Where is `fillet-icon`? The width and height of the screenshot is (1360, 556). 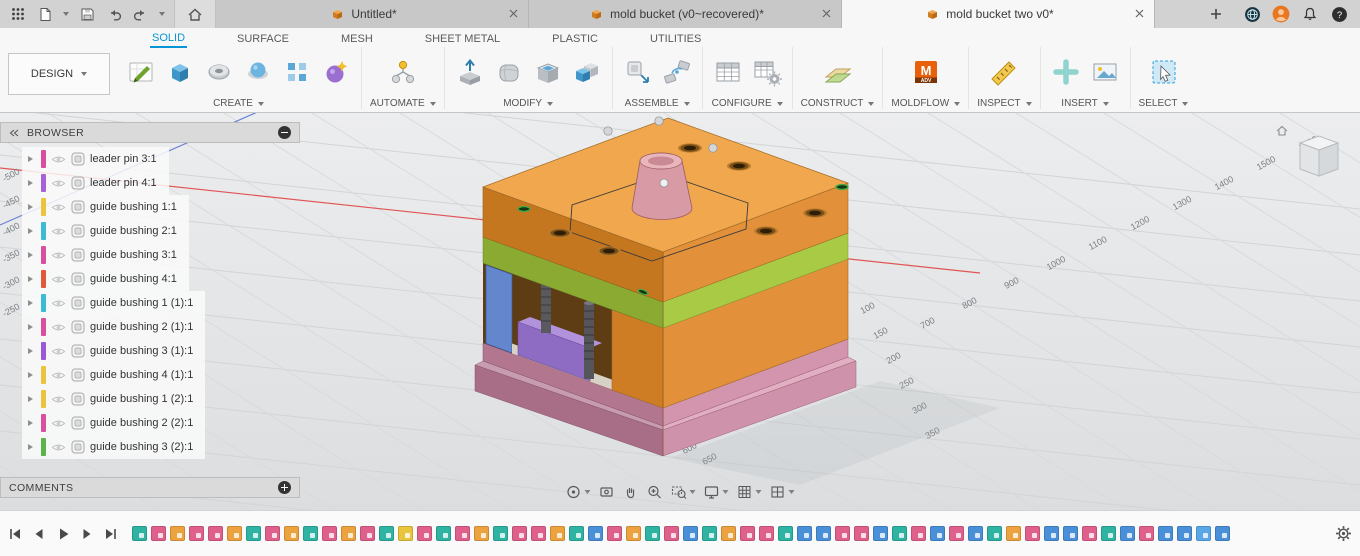
fillet-icon is located at coordinates (509, 72).